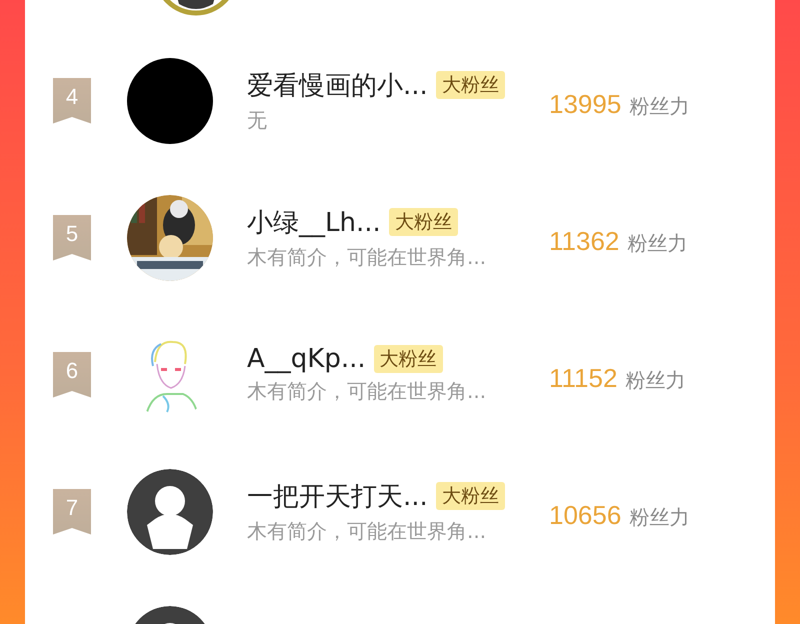 This screenshot has height=624, width=800. Describe the element at coordinates (584, 241) in the screenshot. I see `fan-score: 11362` at that location.